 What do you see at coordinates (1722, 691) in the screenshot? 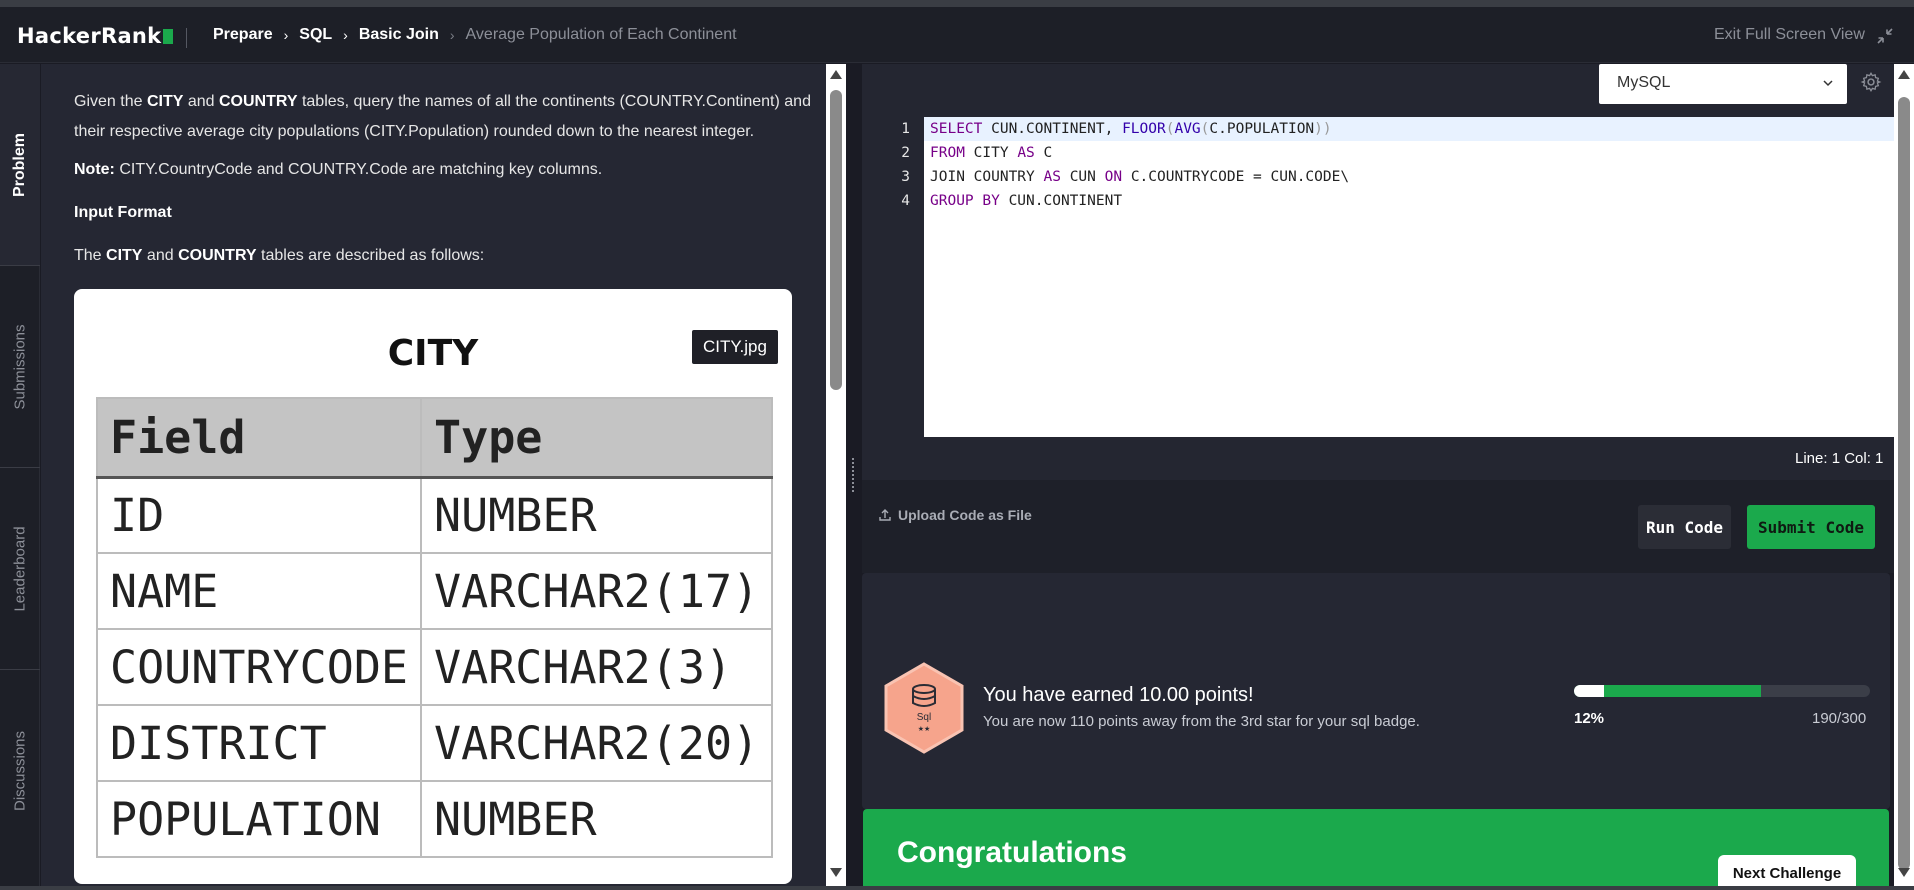
I see `badge-progress-bar` at bounding box center [1722, 691].